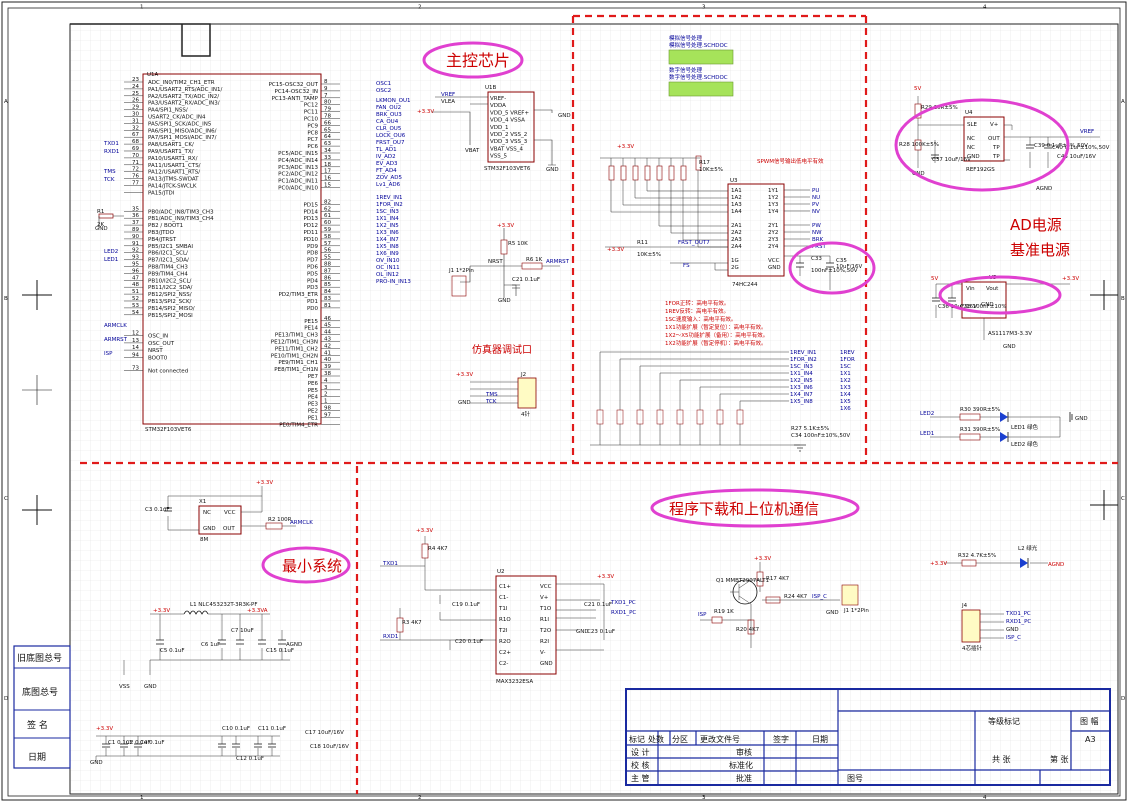 This screenshot has height=802, width=1128. Describe the element at coordinates (115, 326) in the screenshot. I see `net-armclk: ARMCLK` at that location.